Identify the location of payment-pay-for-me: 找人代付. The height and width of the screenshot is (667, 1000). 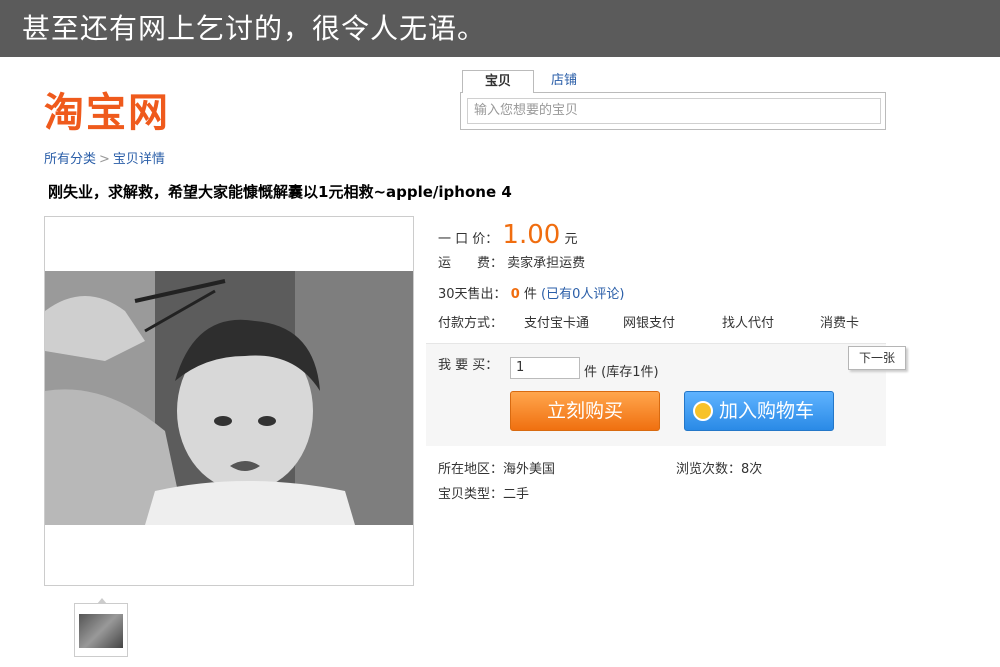
(748, 321).